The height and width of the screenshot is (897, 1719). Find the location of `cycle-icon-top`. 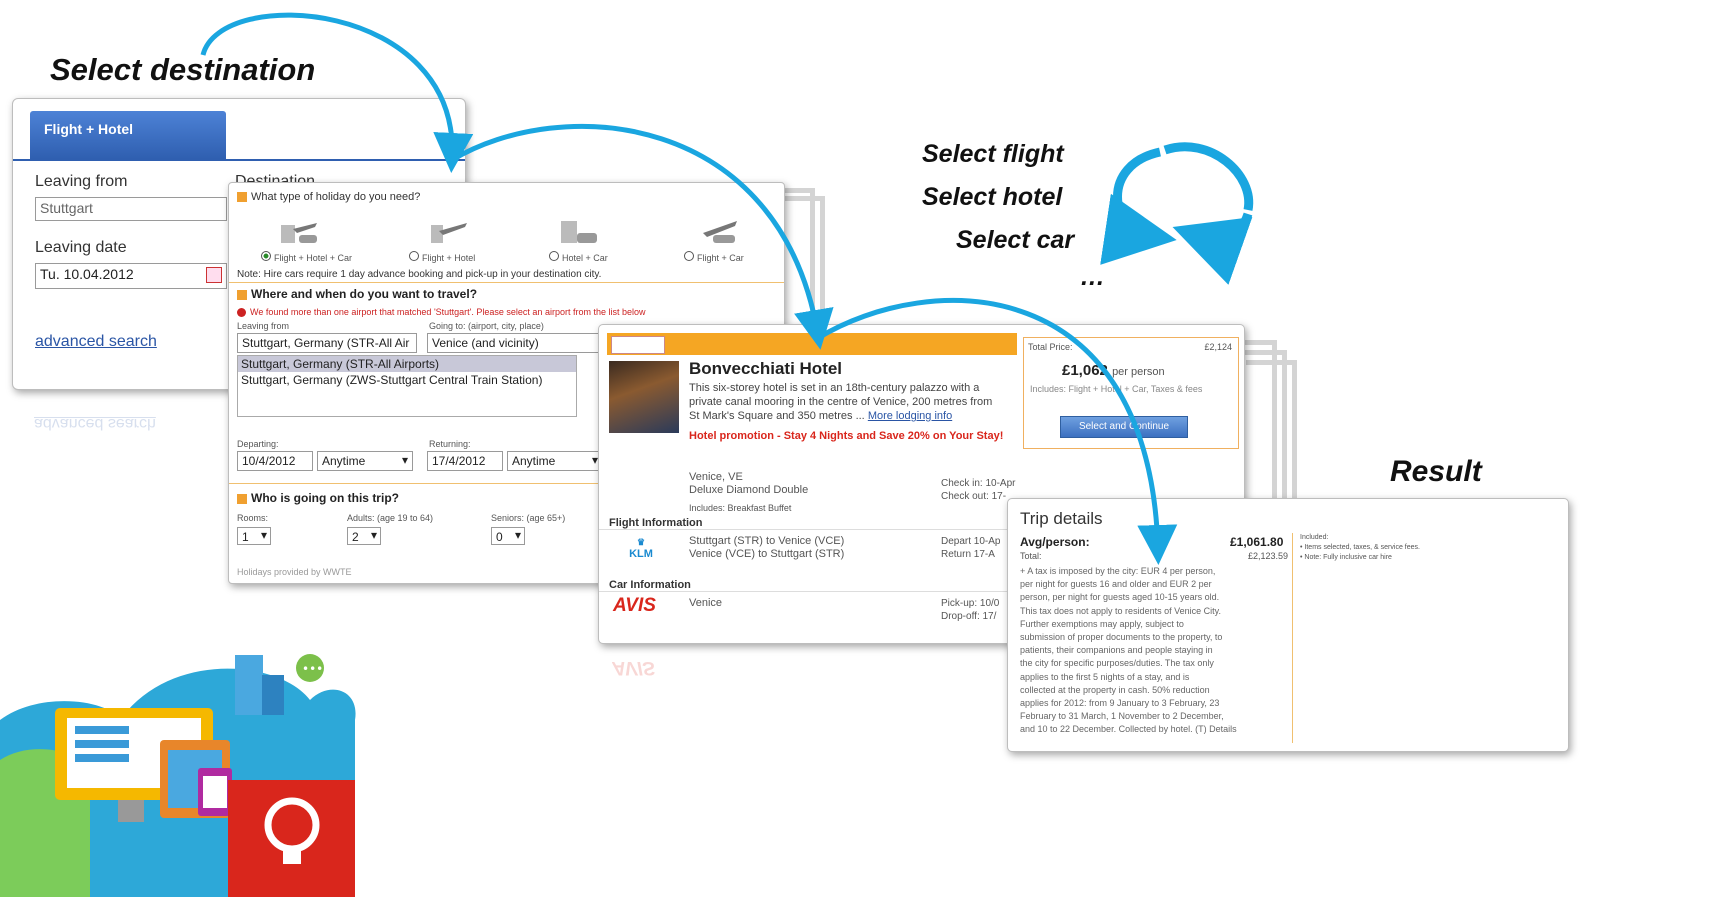

cycle-icon-top is located at coordinates (1208, 176).